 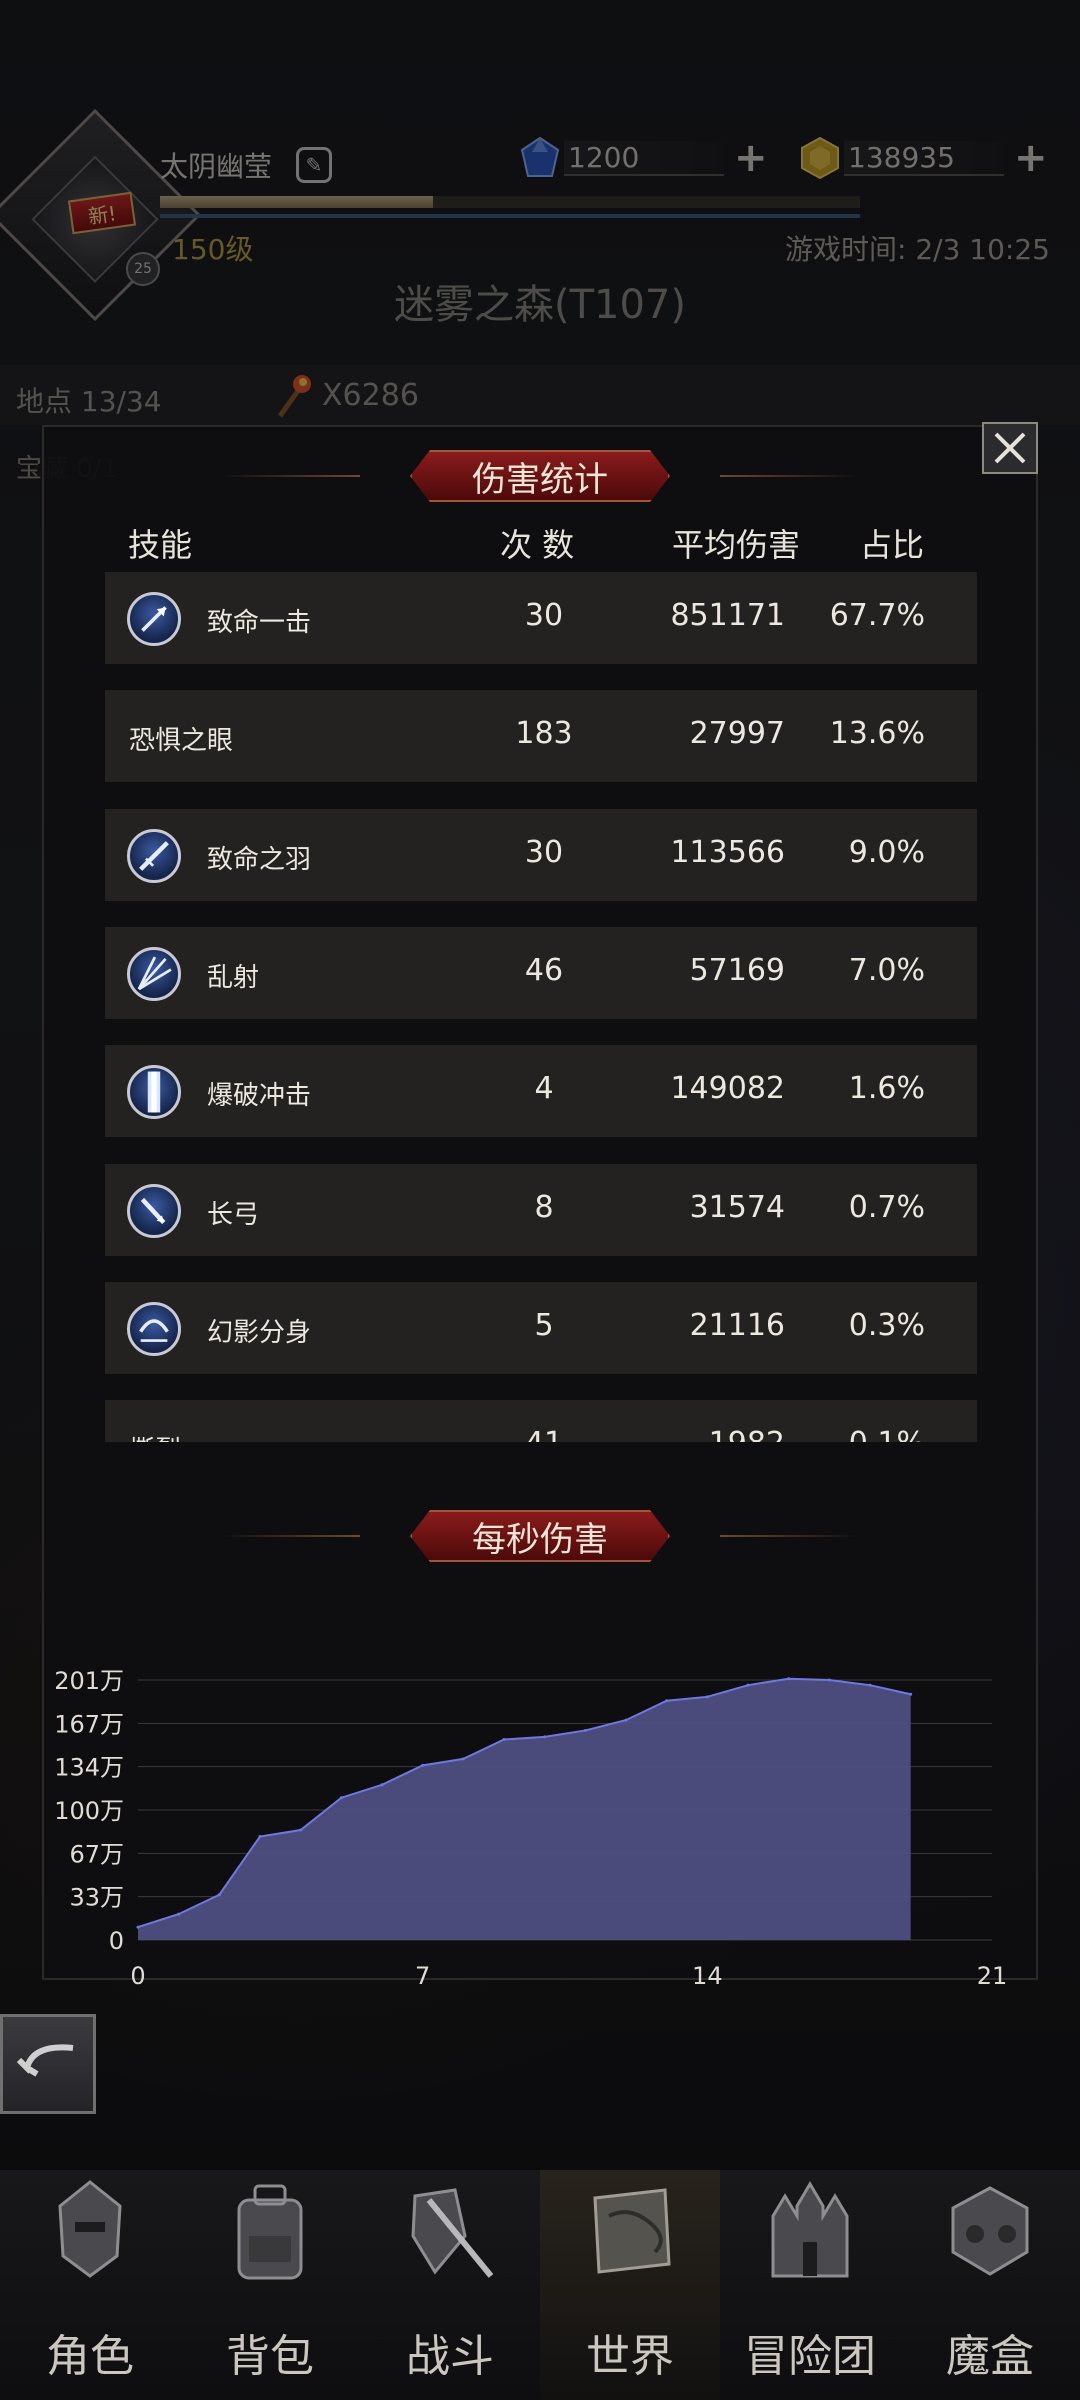 What do you see at coordinates (877, 615) in the screenshot?
I see `skill-percent: 67.7%` at bounding box center [877, 615].